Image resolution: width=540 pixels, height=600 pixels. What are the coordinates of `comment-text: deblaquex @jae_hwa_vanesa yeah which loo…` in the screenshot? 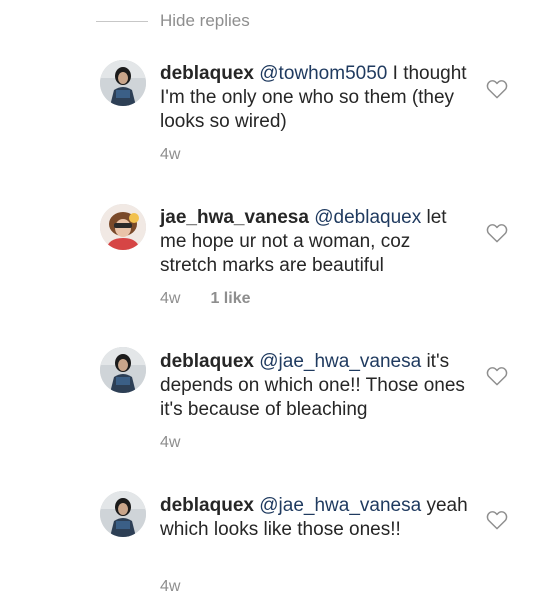 It's located at (315, 518).